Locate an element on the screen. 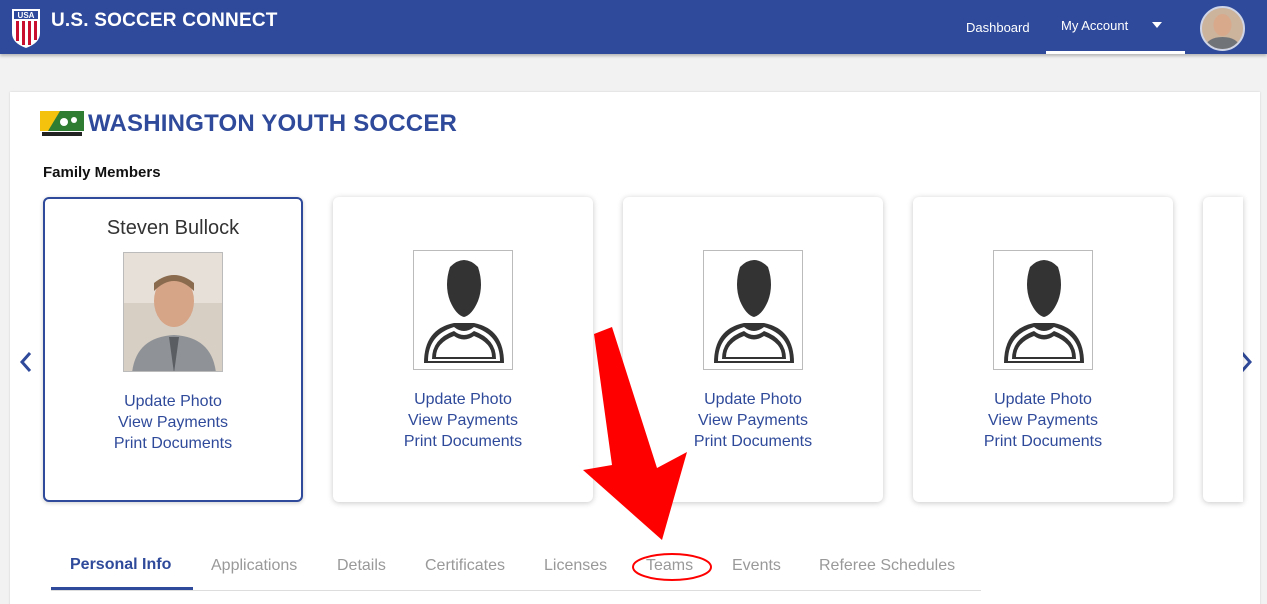 This screenshot has width=1267, height=604. tab-personal-info: Personal Info is located at coordinates (120, 565).